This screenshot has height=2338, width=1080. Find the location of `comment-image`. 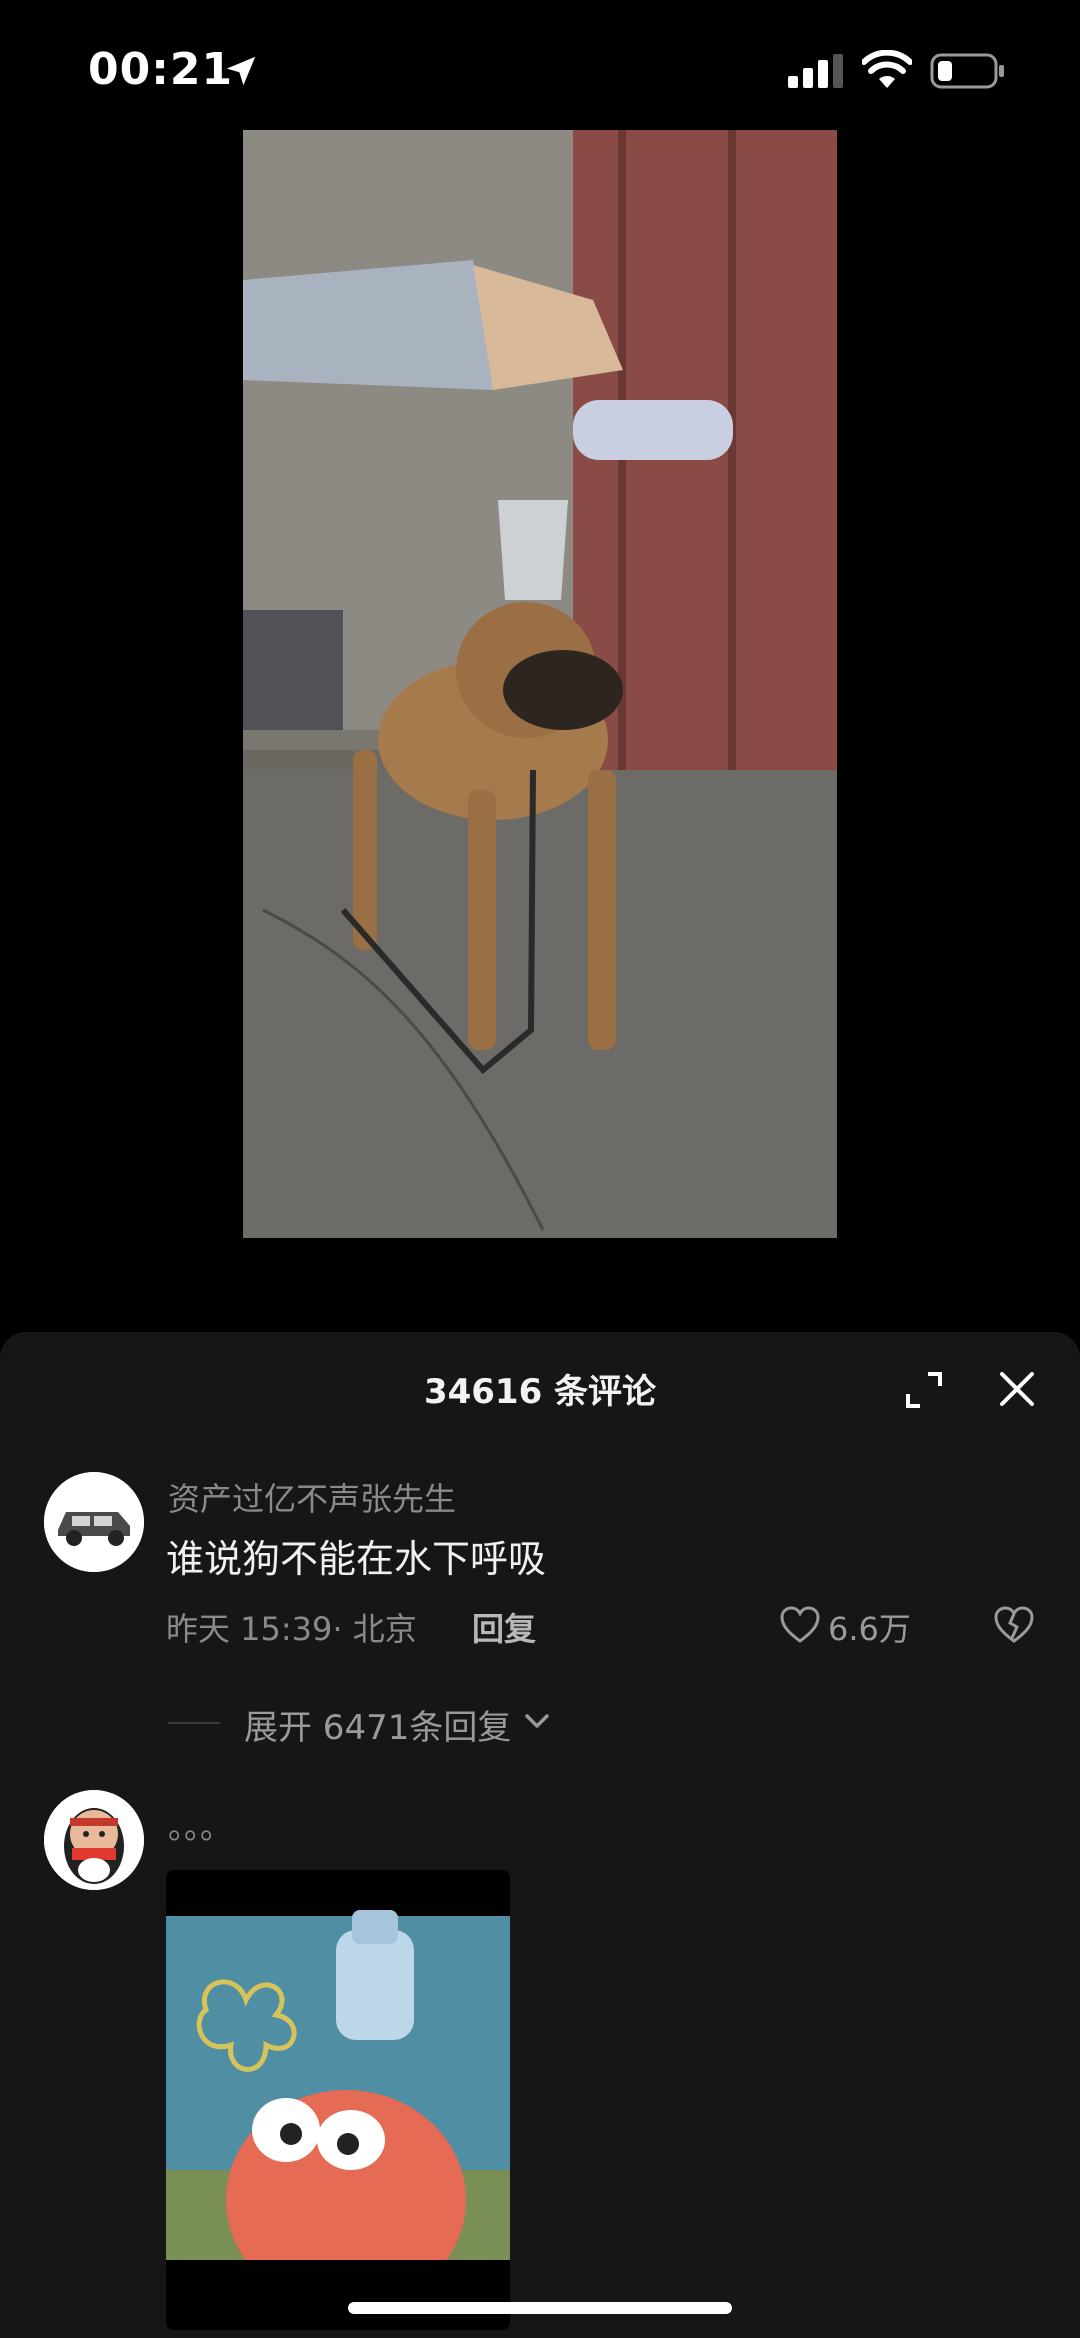

comment-image is located at coordinates (338, 2100).